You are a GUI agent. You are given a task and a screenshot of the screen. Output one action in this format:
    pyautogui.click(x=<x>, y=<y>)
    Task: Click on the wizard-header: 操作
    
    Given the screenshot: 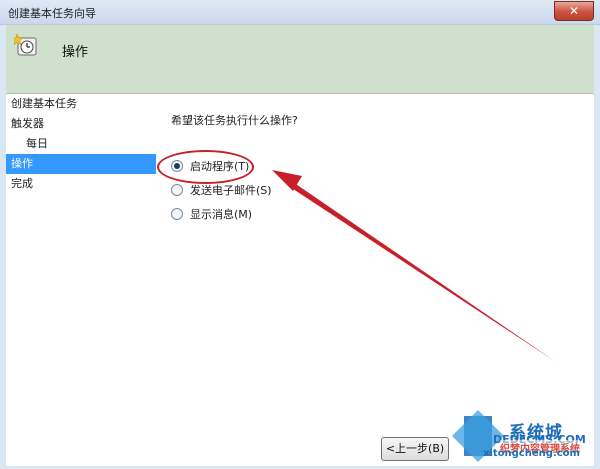 What is the action you would take?
    pyautogui.click(x=300, y=59)
    